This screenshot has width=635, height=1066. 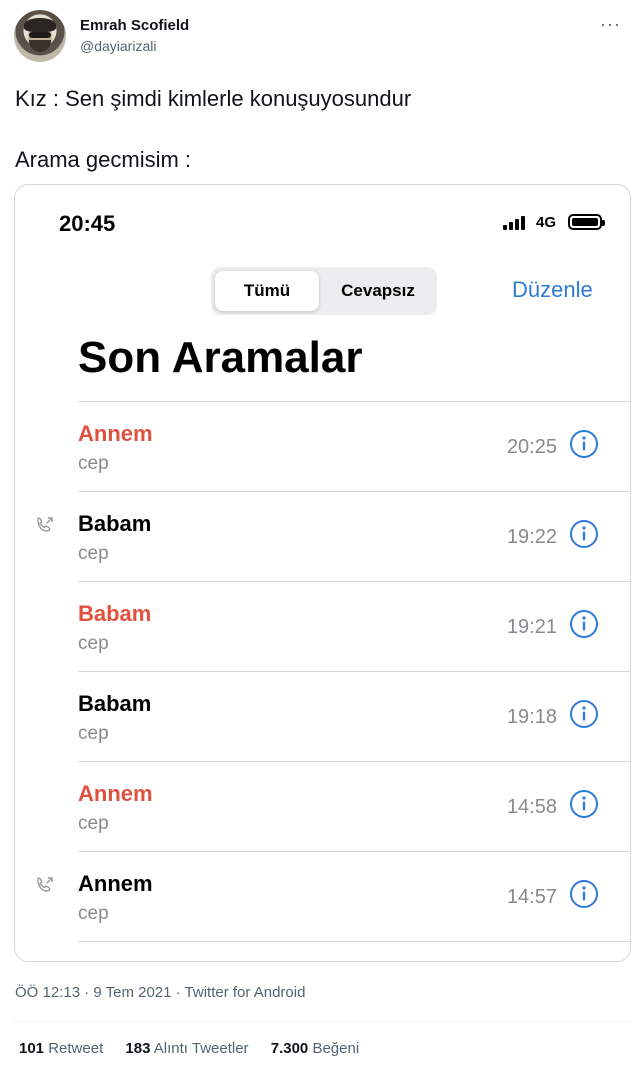 I want to click on call-row: Babam cep 19:18, so click(x=322, y=716).